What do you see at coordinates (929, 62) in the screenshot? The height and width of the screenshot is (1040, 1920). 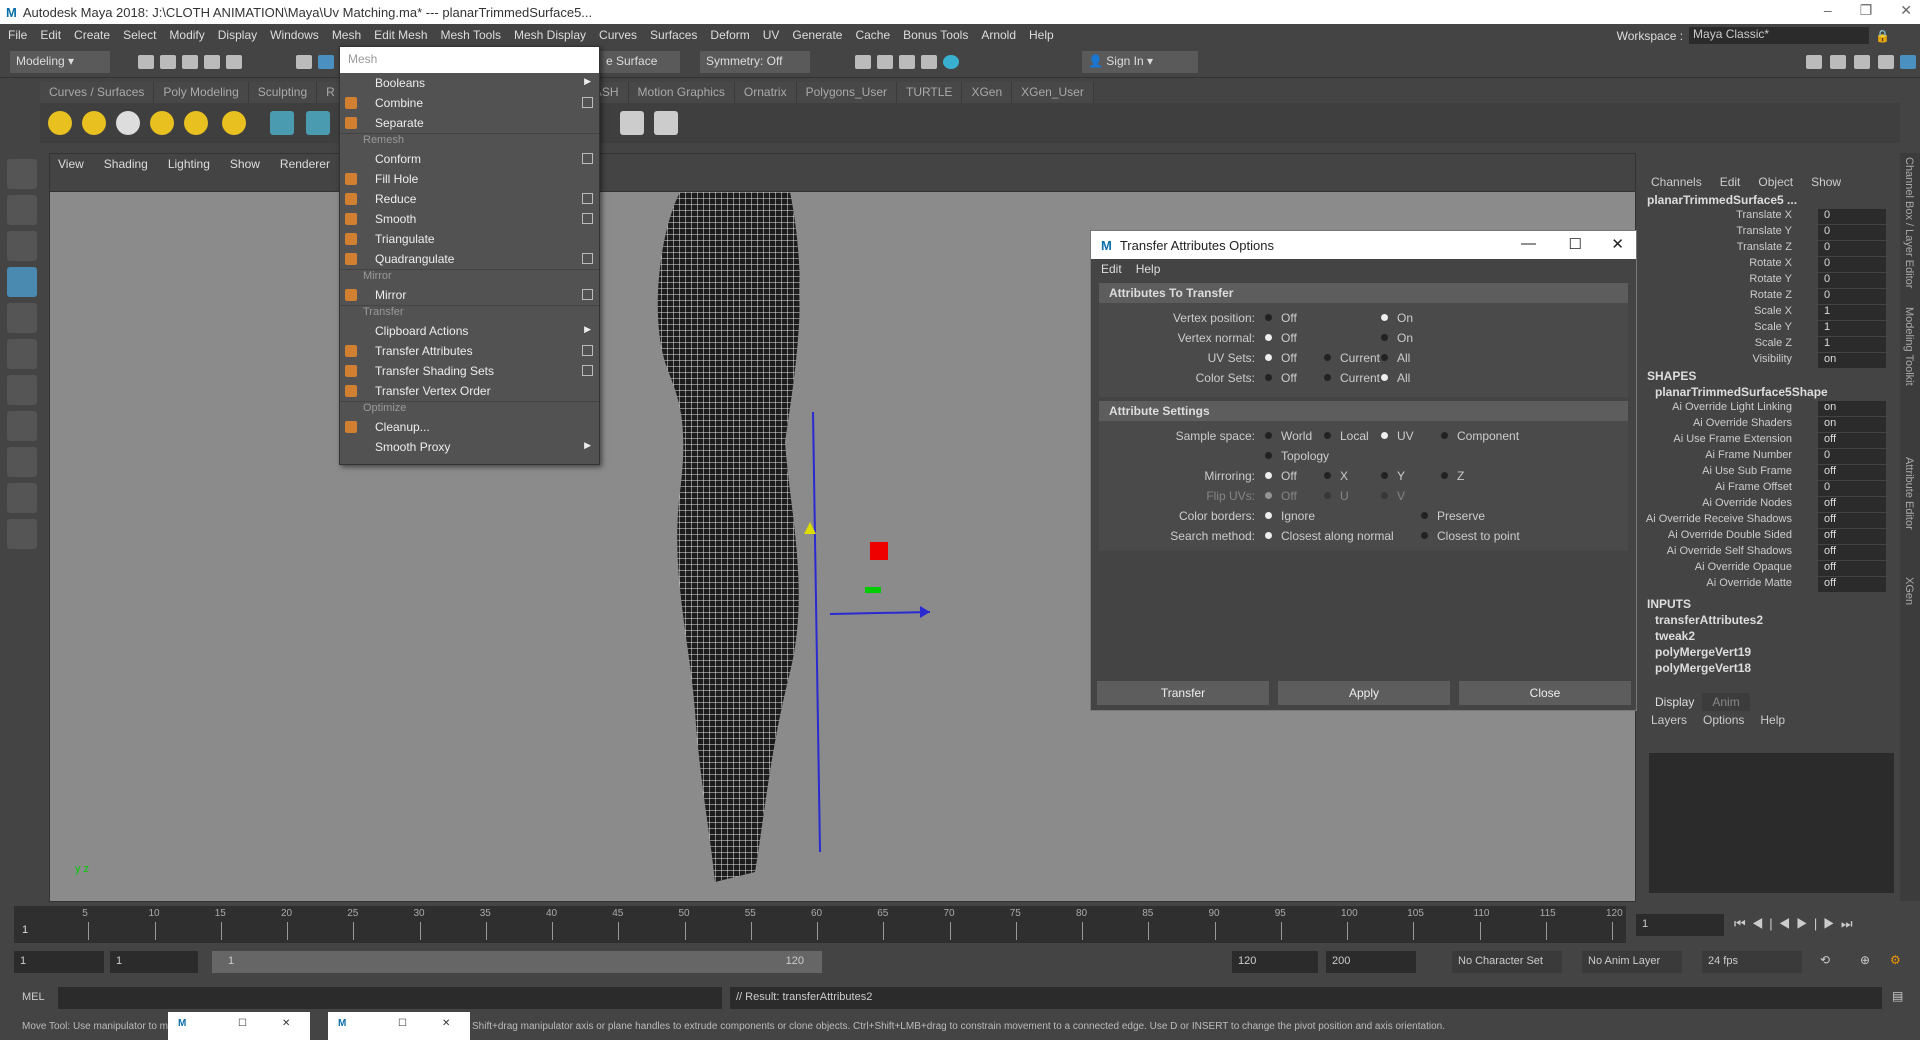 I see `render-settings-icon` at bounding box center [929, 62].